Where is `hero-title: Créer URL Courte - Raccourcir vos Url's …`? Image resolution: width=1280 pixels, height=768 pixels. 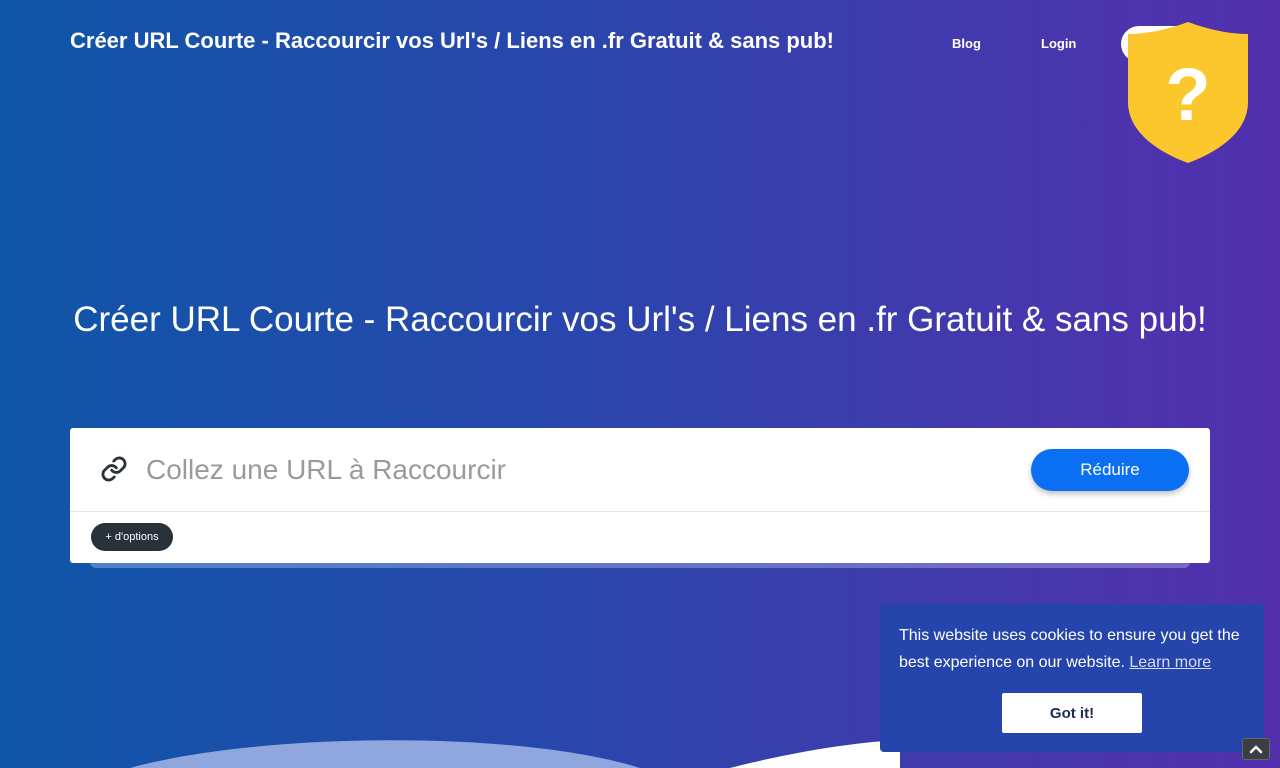 hero-title: Créer URL Courte - Raccourcir vos Url's … is located at coordinates (640, 319).